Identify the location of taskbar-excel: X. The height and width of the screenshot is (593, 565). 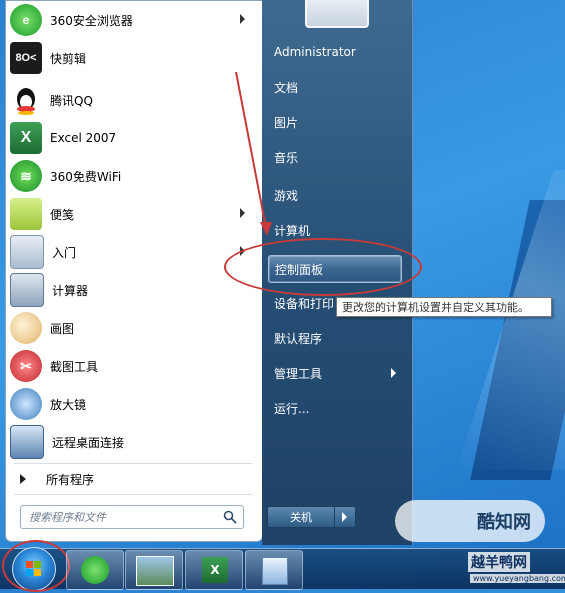
(214, 570).